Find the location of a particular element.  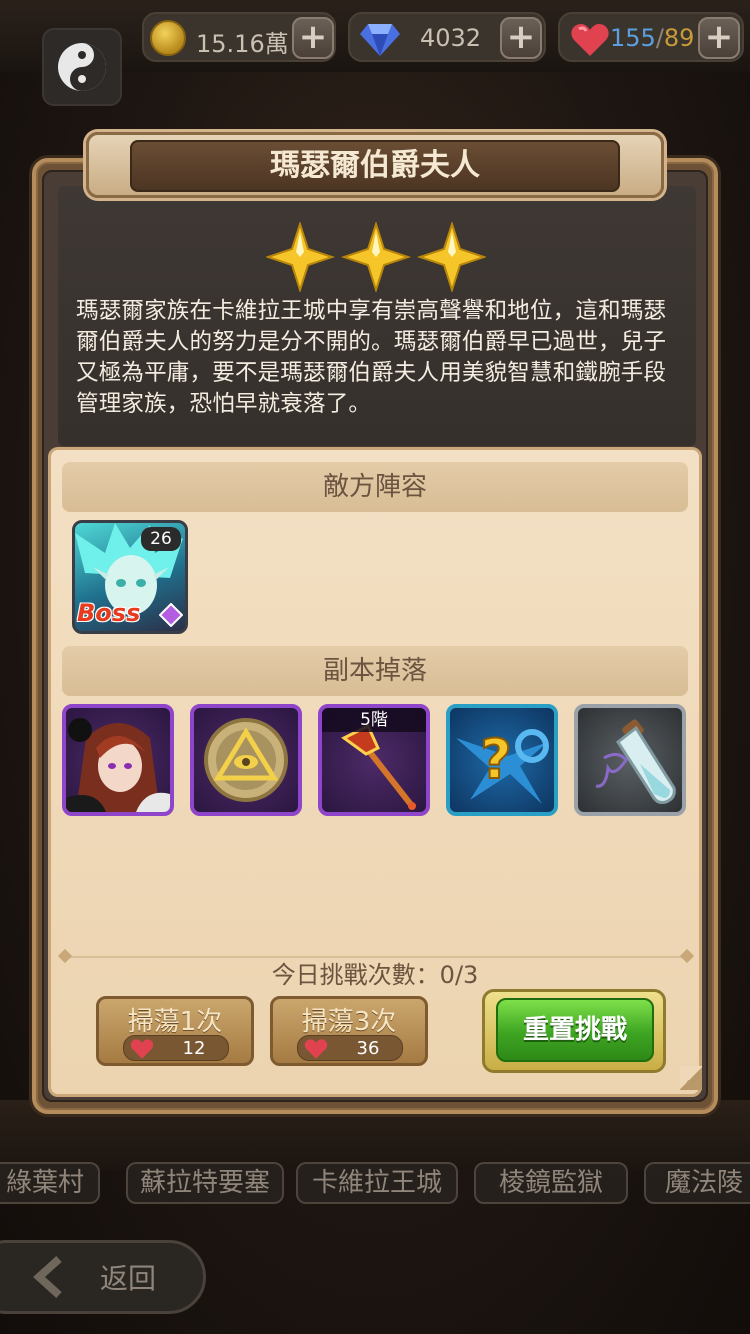

sweep-once-button: 掃蕩1次 12 is located at coordinates (175, 1031).